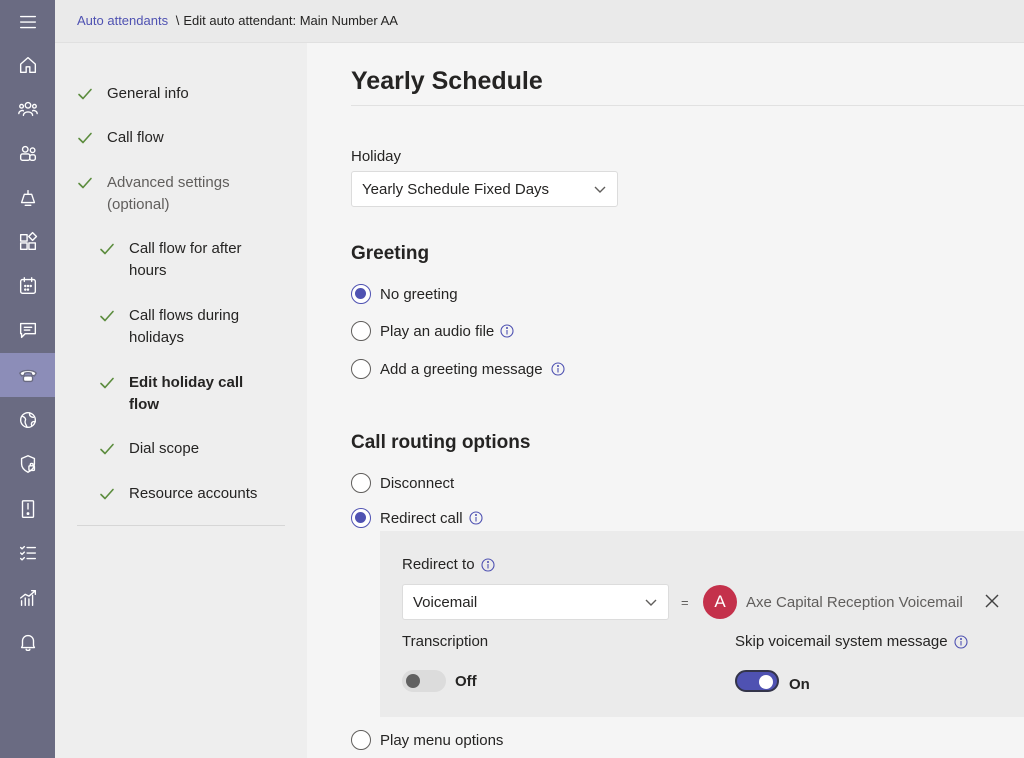 This screenshot has height=758, width=1024. I want to click on holiday-dropdown: Yearly Schedule Fixed Days, so click(484, 189).